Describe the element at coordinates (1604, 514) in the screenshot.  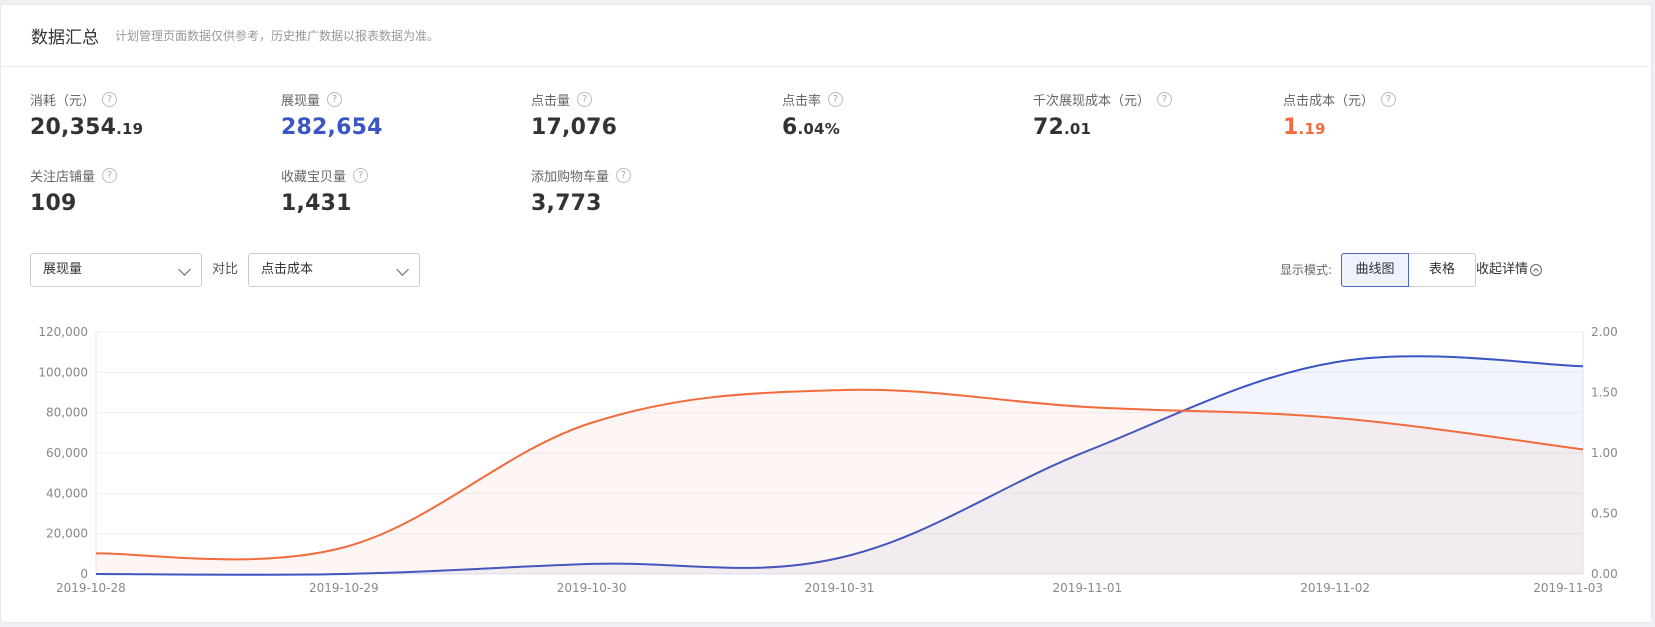
I see `y-right-tick: 0.50` at that location.